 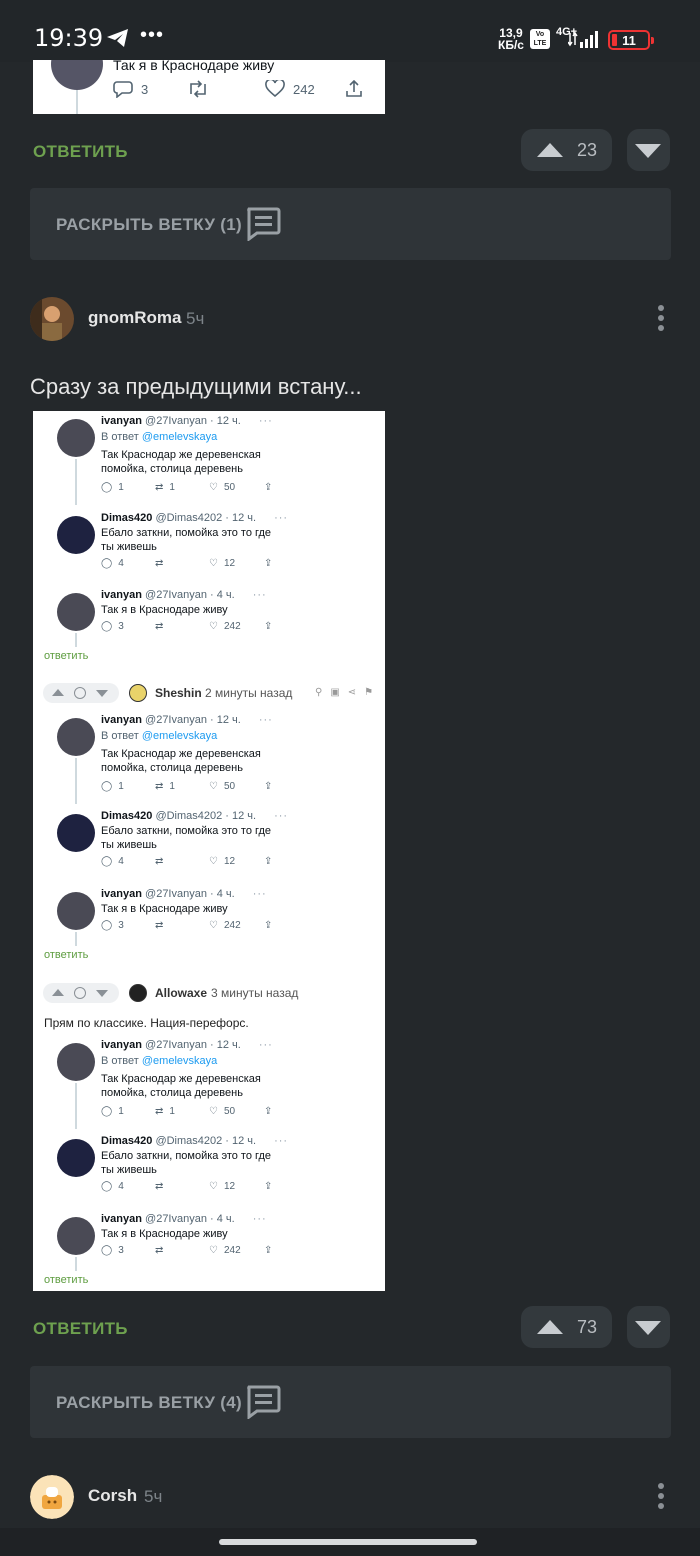 I want to click on inner-comment-text: Прям по классике. Нация-перефорс., so click(x=146, y=1023).